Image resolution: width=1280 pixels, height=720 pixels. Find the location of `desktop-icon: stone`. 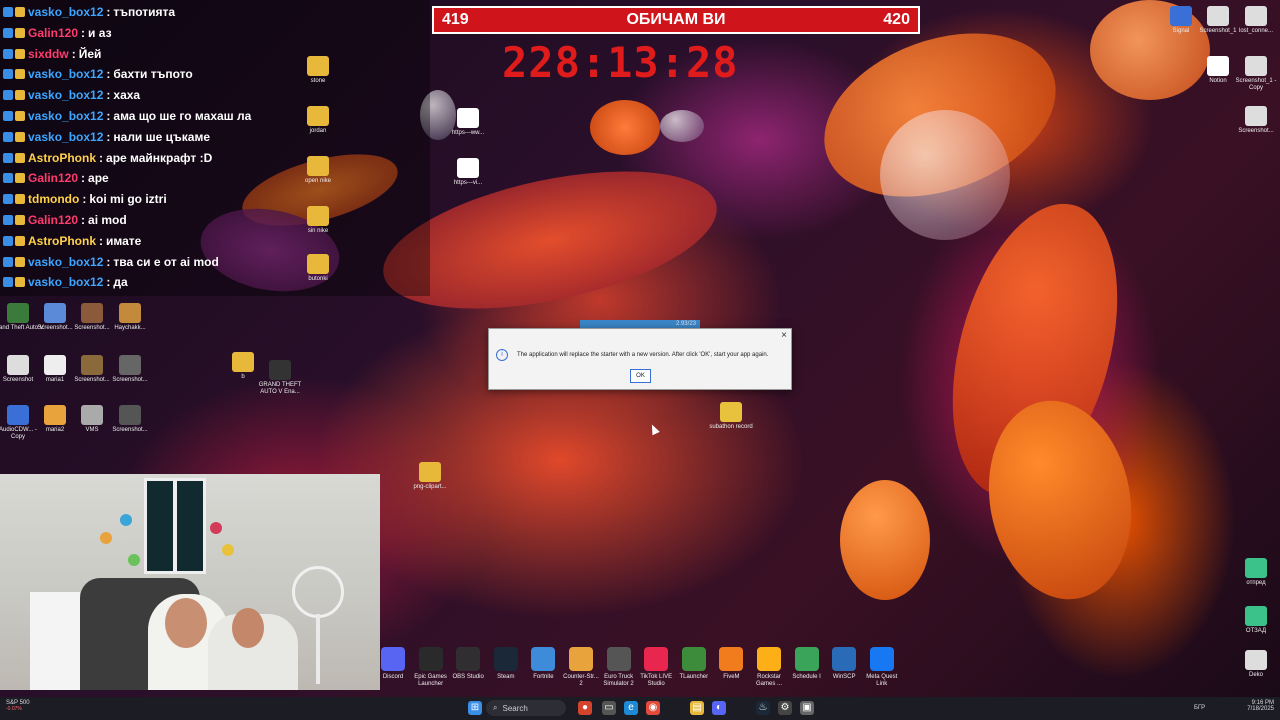

desktop-icon: stone is located at coordinates (318, 70).